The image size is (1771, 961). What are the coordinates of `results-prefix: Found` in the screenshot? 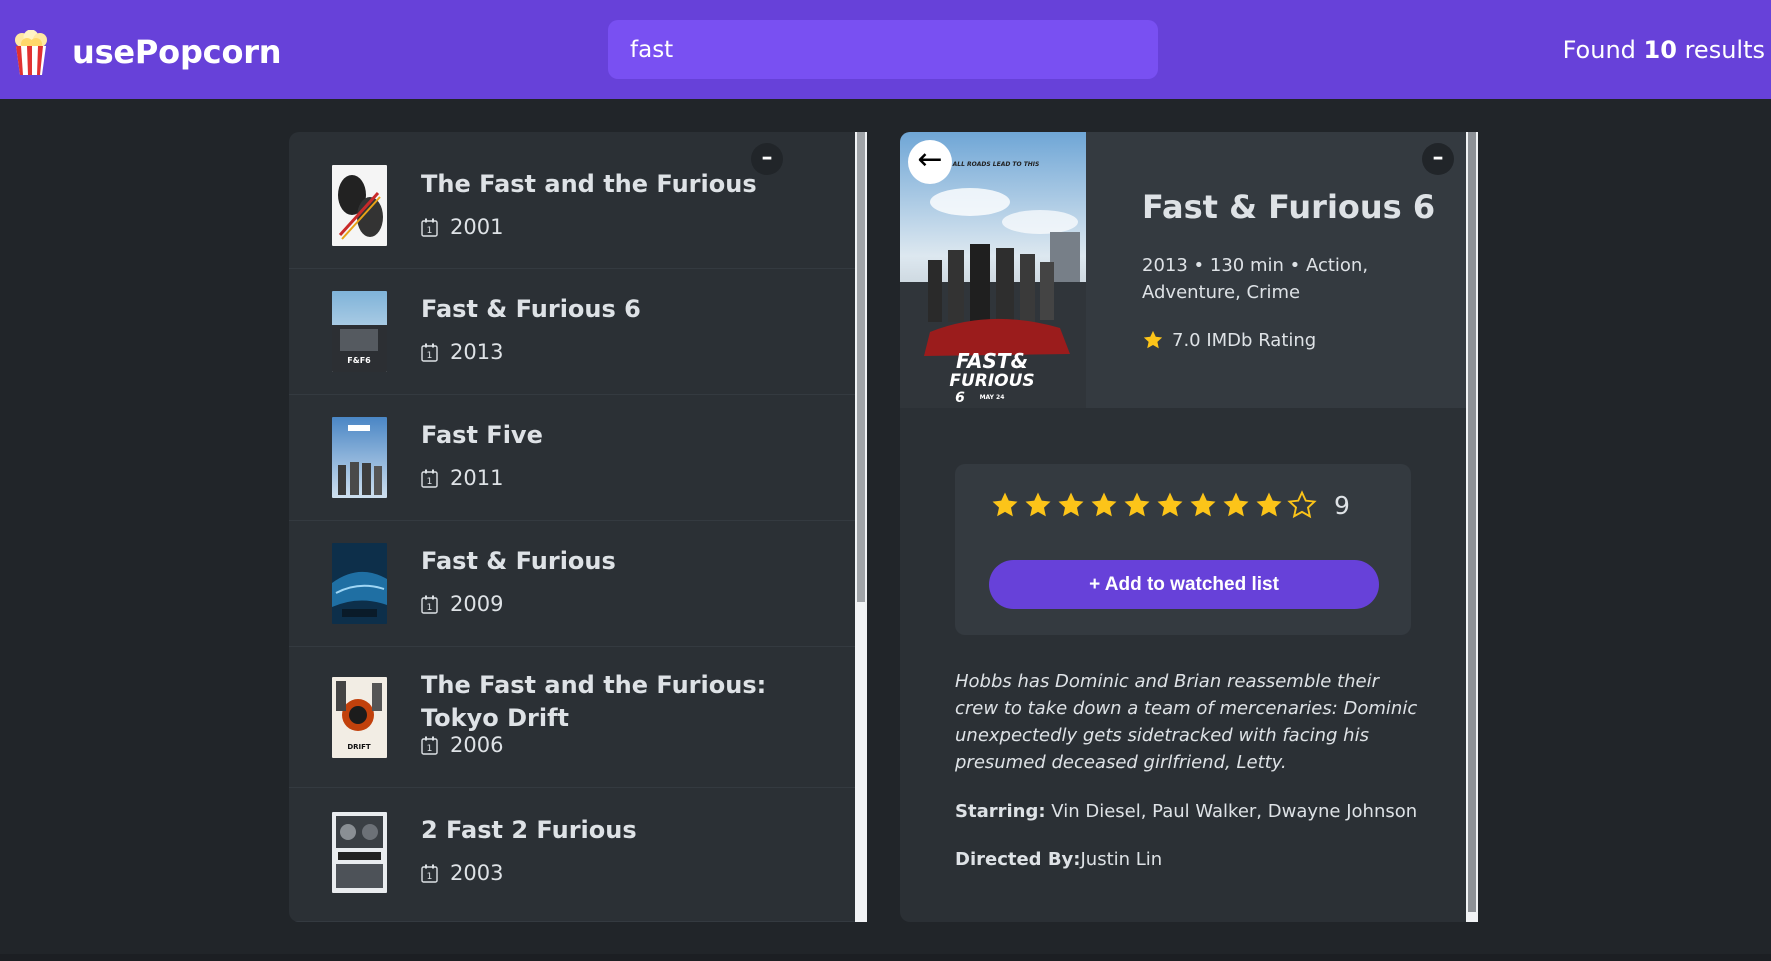 It's located at (1599, 50).